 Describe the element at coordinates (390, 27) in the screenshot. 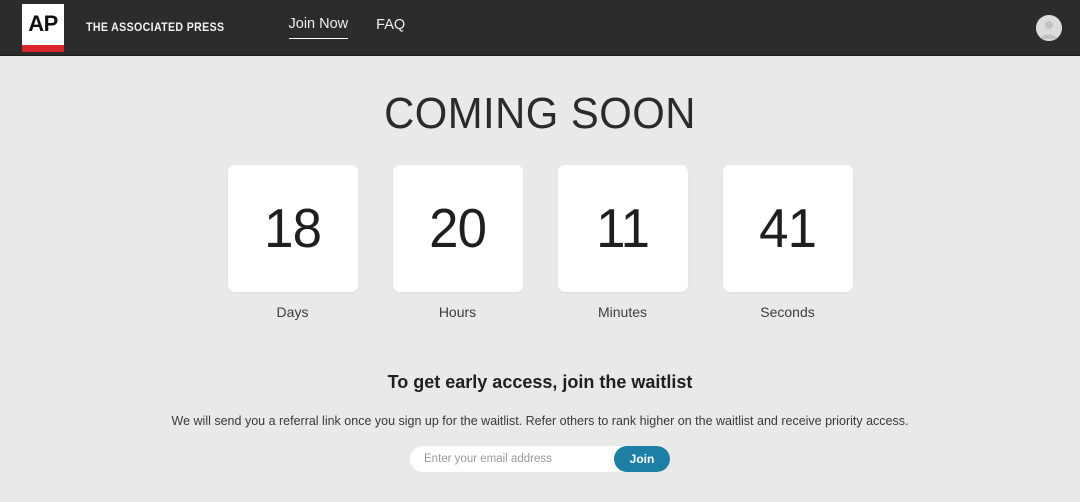

I see `nav-link-faq: FAQ` at that location.